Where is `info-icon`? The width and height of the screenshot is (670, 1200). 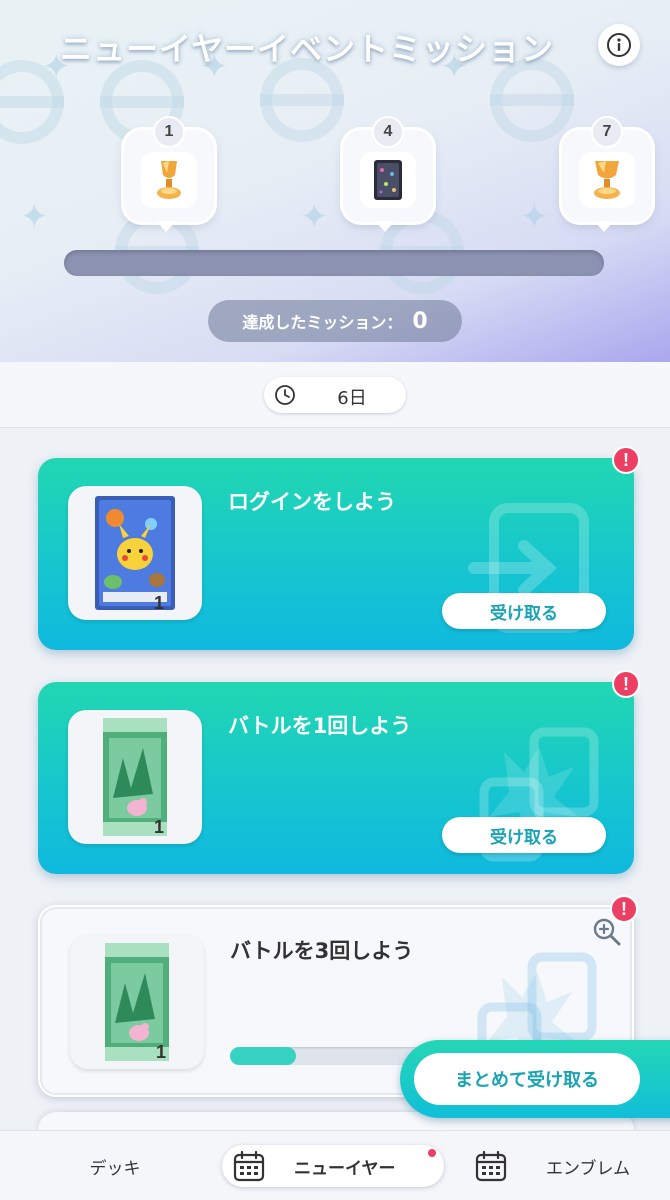
info-icon is located at coordinates (619, 45).